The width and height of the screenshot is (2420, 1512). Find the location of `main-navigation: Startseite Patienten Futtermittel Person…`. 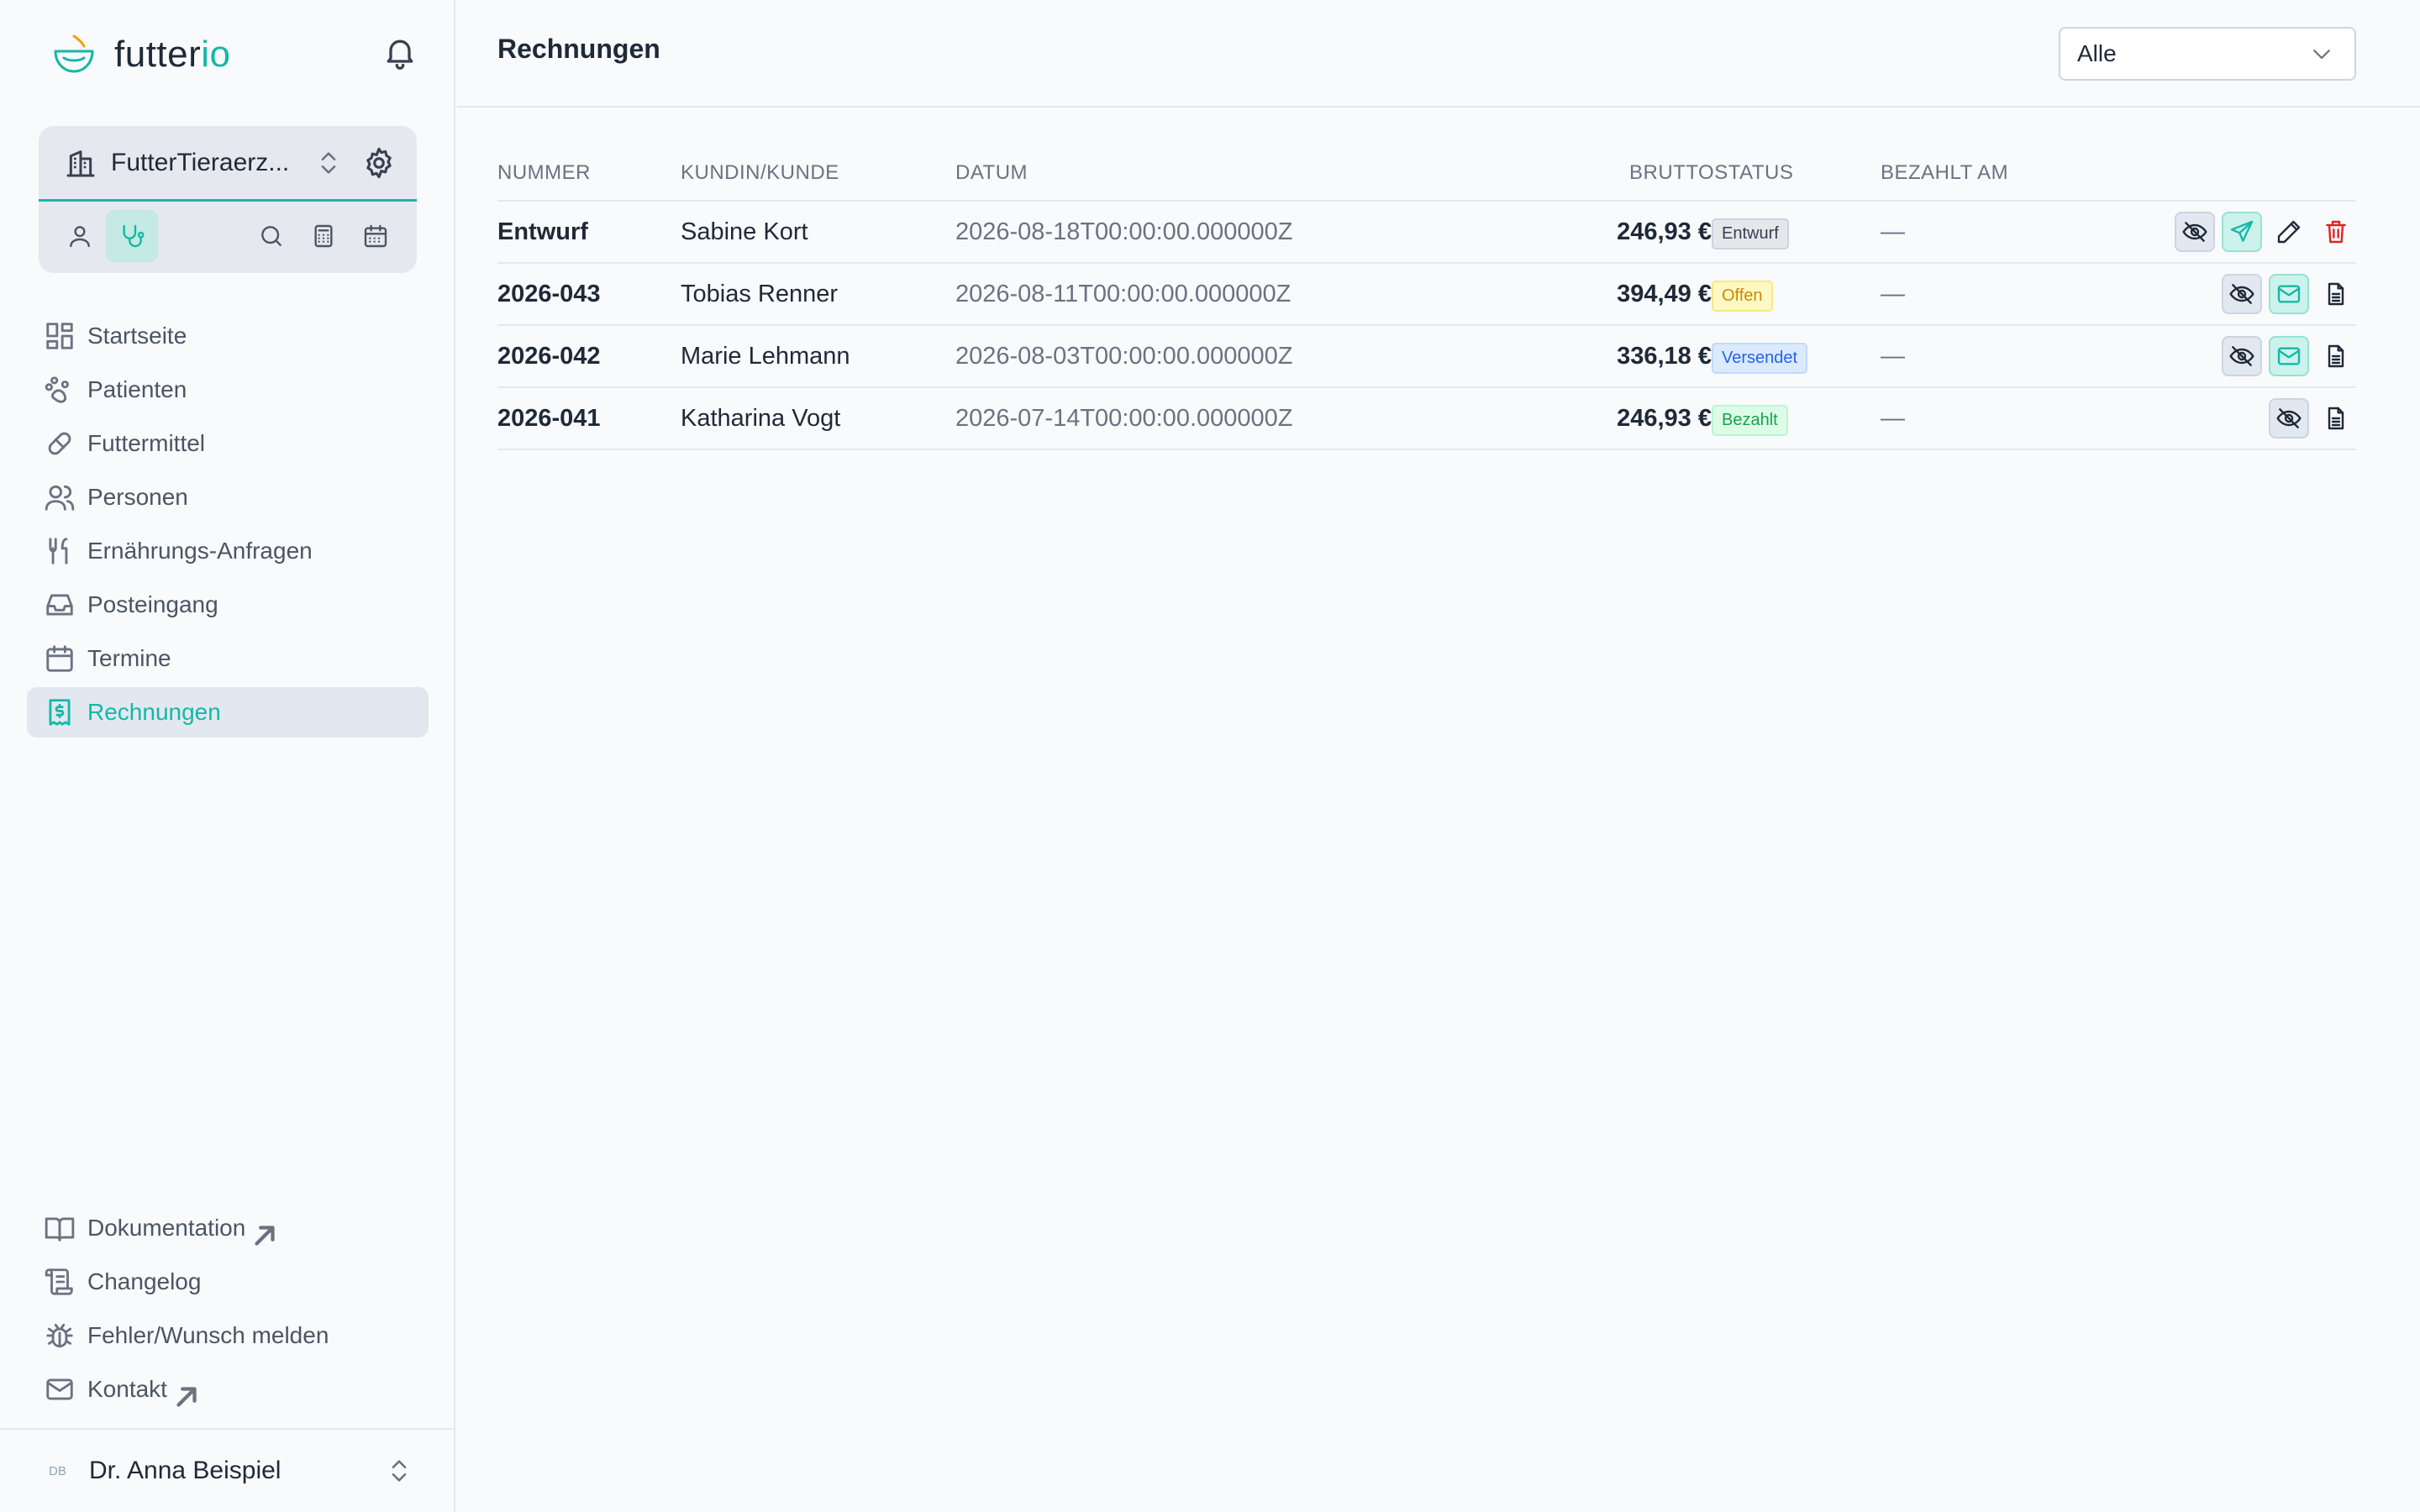

main-navigation: Startseite Patienten Futtermittel Person… is located at coordinates (228, 526).